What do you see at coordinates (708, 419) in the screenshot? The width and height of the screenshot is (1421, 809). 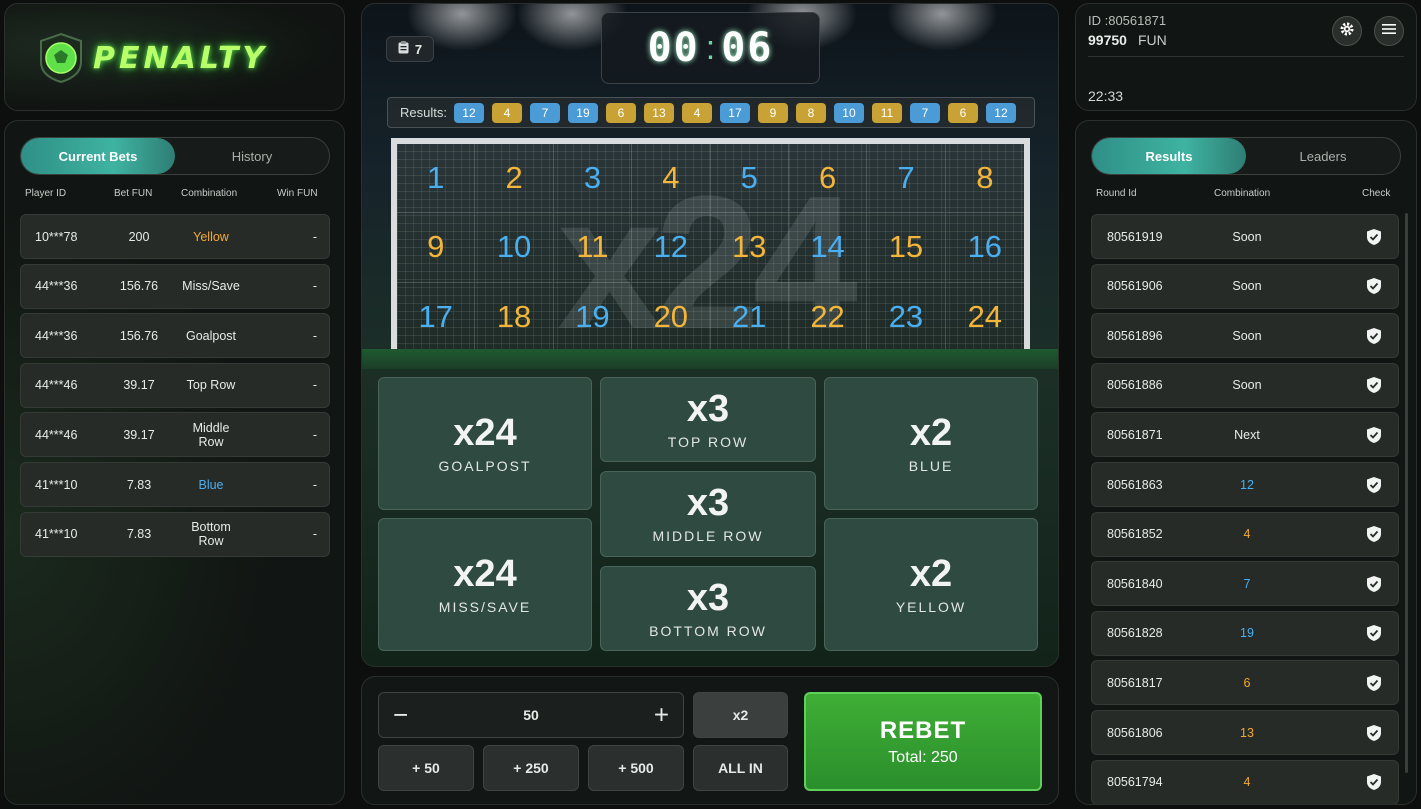 I see `bet-top-row-button: x3 TOP ROW` at bounding box center [708, 419].